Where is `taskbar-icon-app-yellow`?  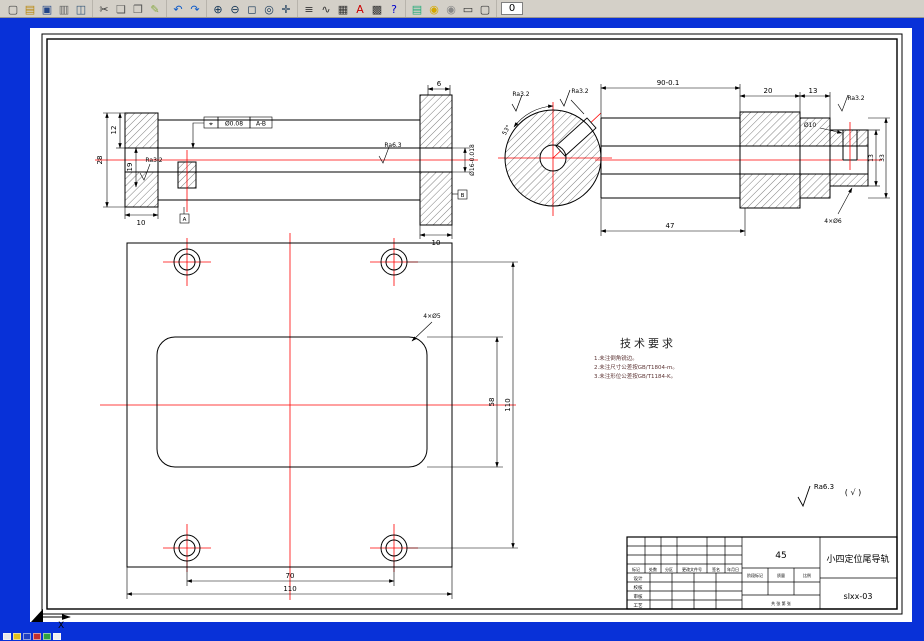
taskbar-icon-app-yellow is located at coordinates (17, 636).